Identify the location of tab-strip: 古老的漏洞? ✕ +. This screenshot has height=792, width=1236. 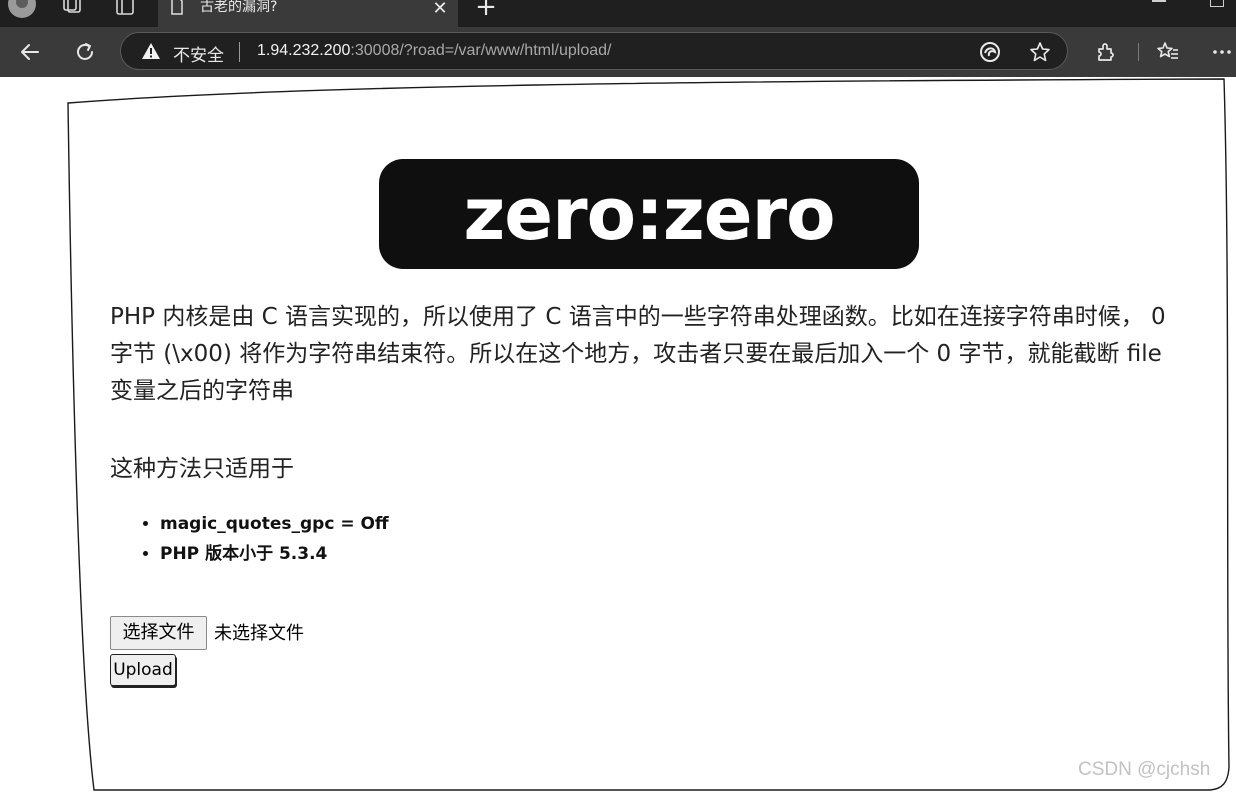
(618, 13).